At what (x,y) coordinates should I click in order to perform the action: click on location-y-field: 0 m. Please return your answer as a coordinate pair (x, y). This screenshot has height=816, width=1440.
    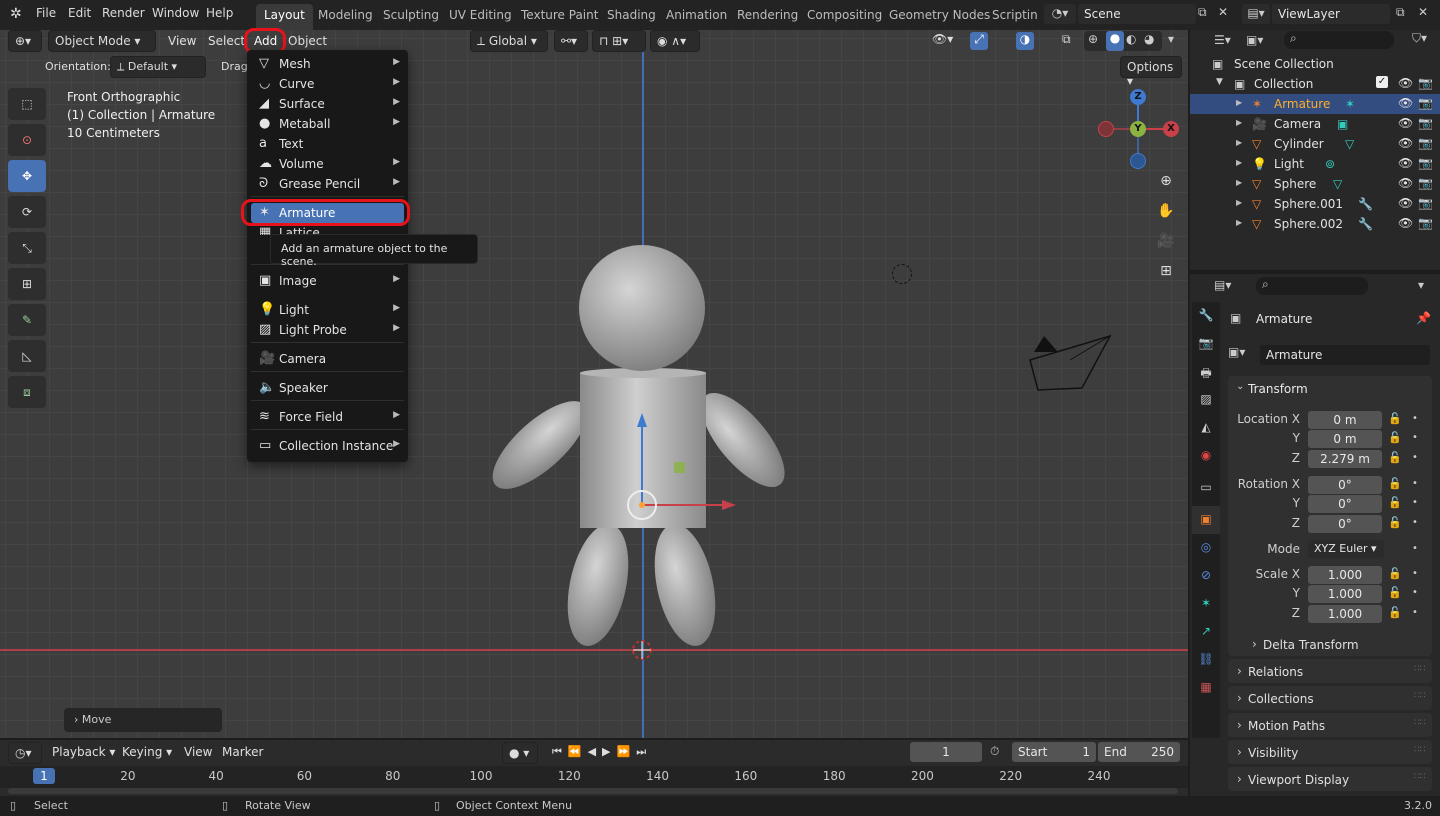
    Looking at the image, I should click on (1345, 439).